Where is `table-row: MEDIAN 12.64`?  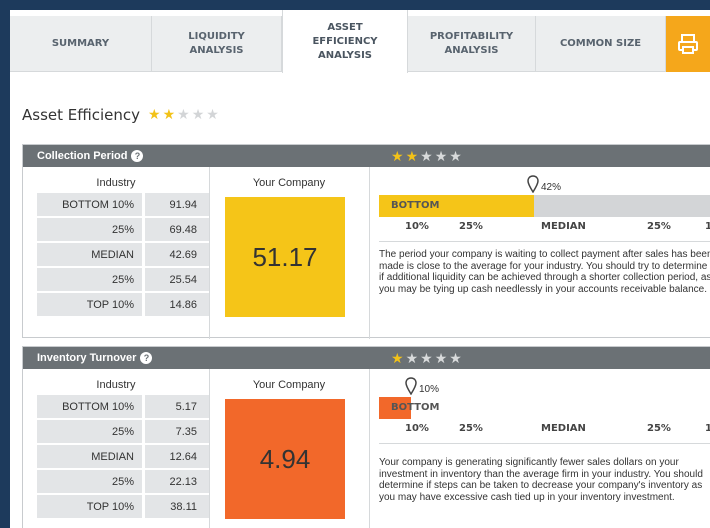
table-row: MEDIAN 12.64 is located at coordinates (123, 456).